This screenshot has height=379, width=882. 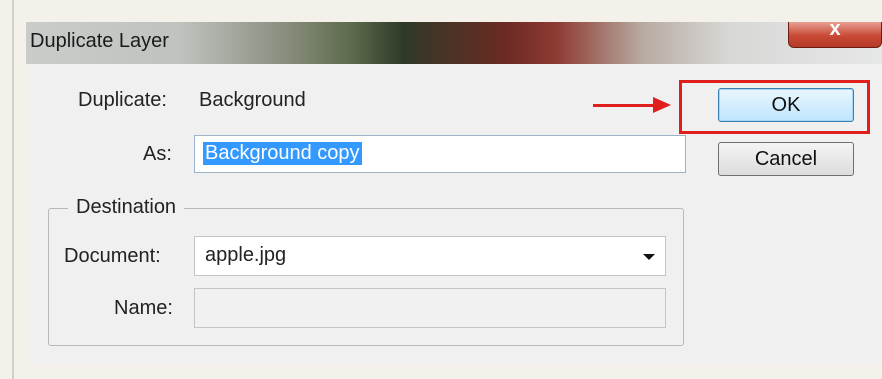 I want to click on annotation-arrow-icon, so click(x=662, y=105).